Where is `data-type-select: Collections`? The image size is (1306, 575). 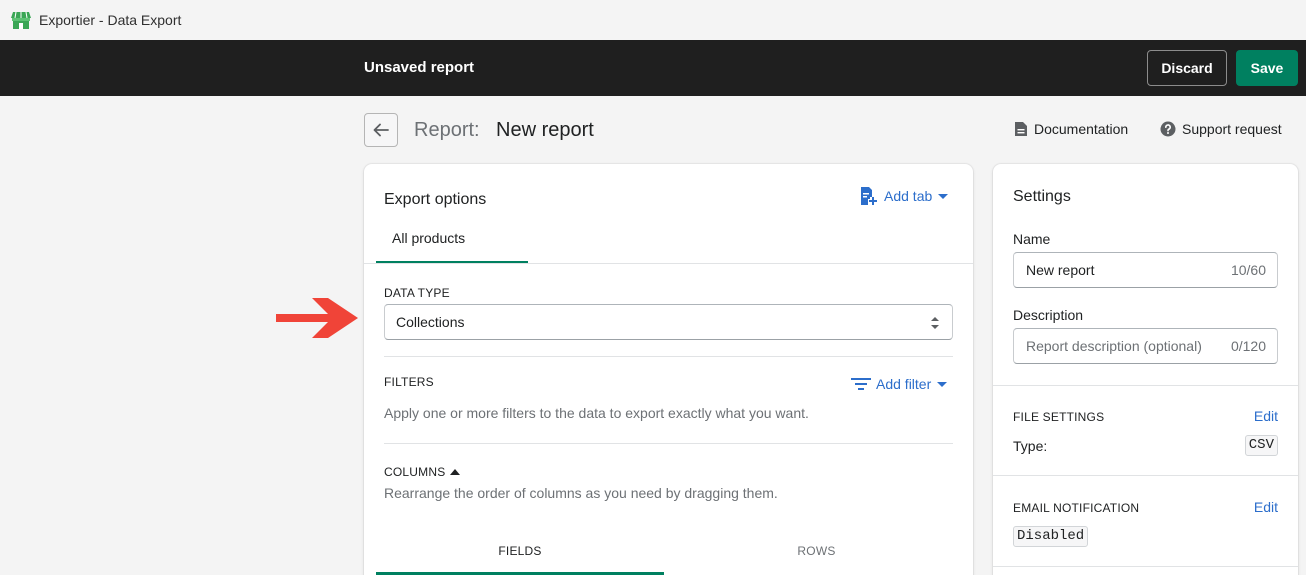
data-type-select: Collections is located at coordinates (668, 322).